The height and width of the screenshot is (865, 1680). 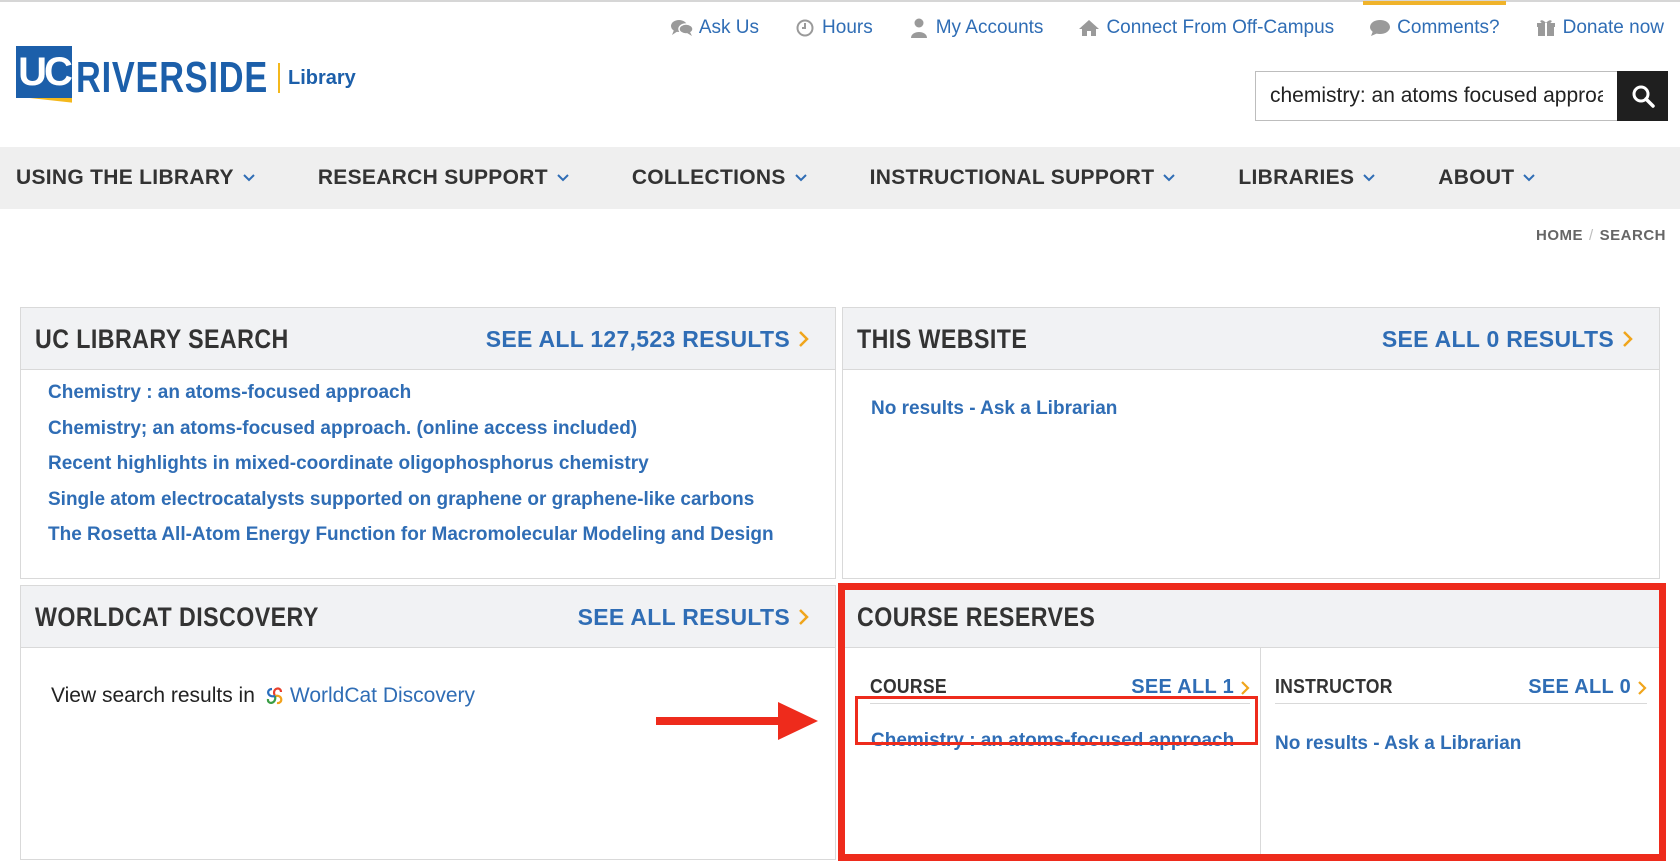 I want to click on chat-icon, so click(x=681, y=28).